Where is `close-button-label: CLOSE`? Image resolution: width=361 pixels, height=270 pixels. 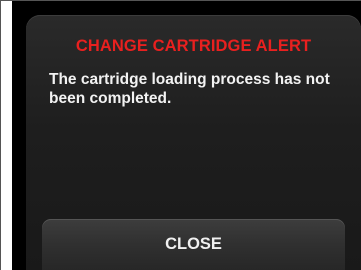 close-button-label: CLOSE is located at coordinates (193, 244).